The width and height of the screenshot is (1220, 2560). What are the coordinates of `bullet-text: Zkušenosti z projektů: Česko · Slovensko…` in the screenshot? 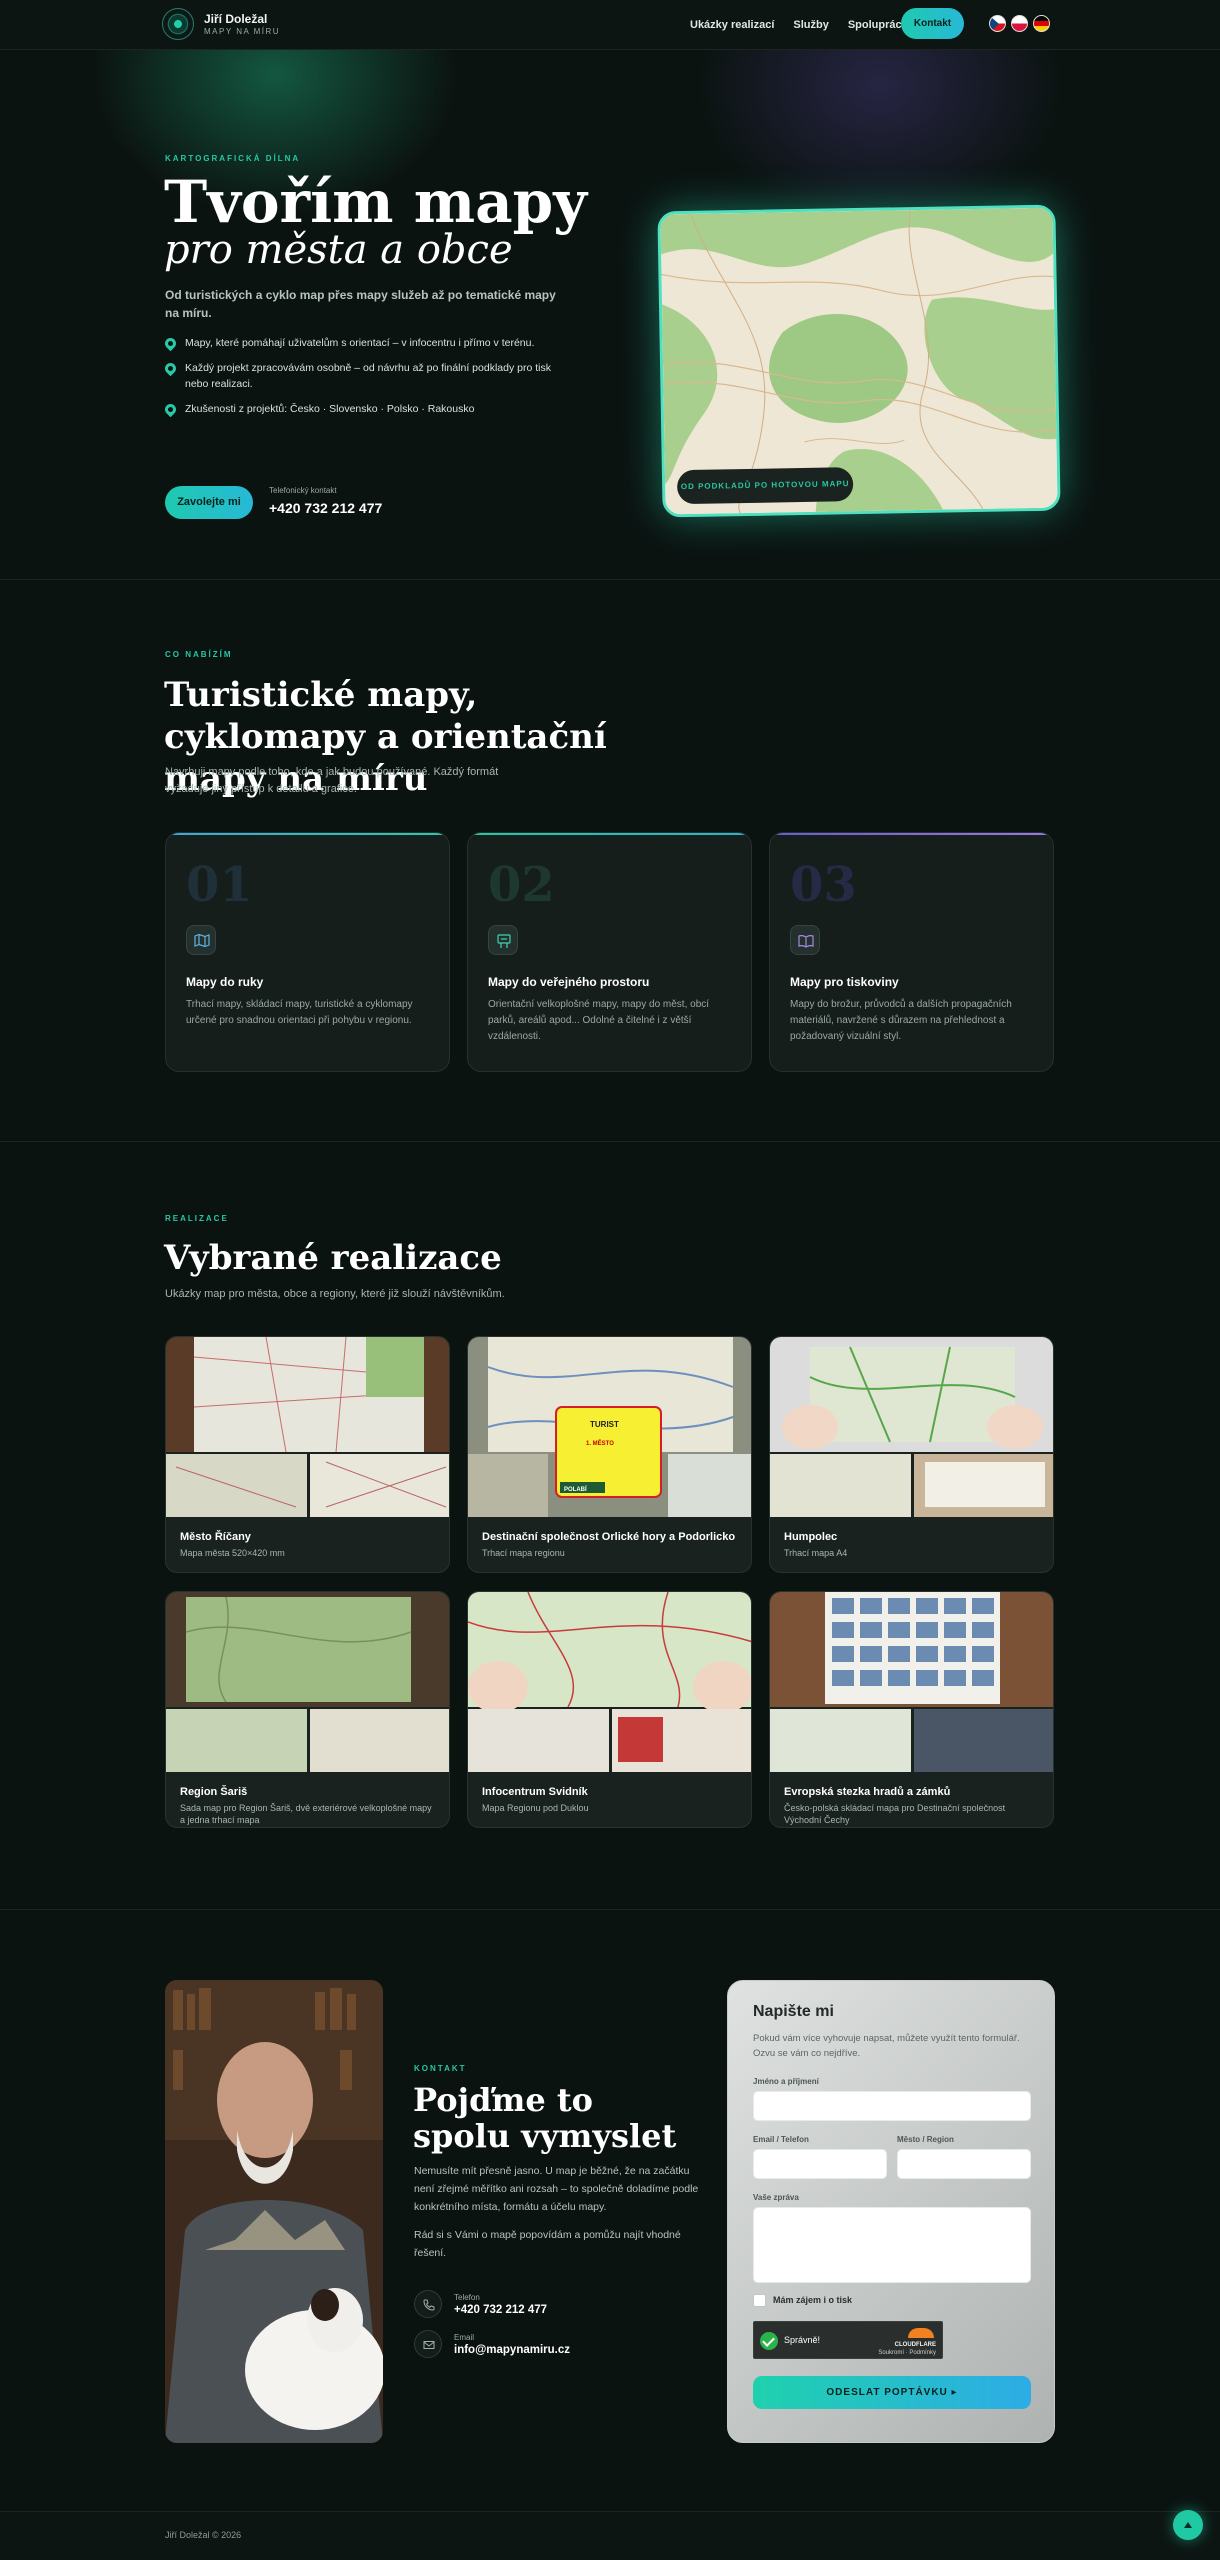 It's located at (330, 409).